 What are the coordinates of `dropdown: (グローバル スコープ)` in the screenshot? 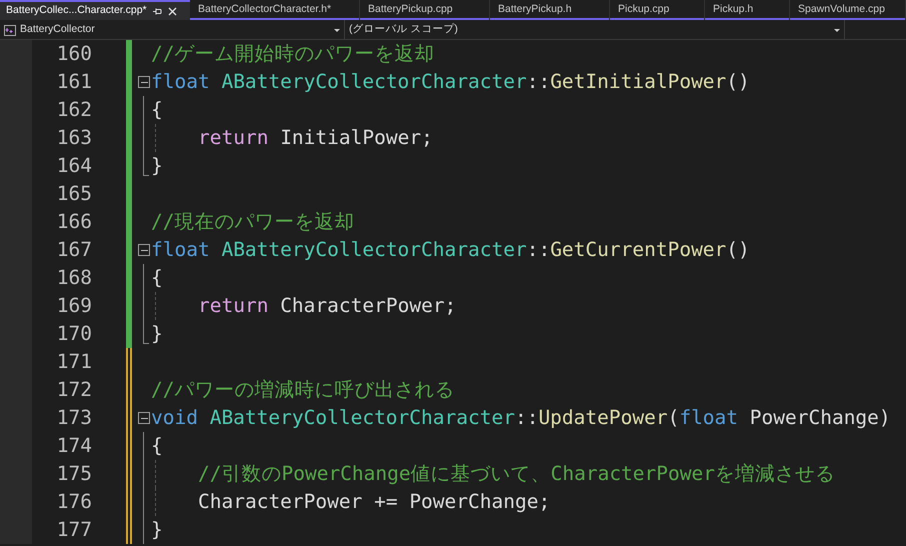 It's located at (595, 30).